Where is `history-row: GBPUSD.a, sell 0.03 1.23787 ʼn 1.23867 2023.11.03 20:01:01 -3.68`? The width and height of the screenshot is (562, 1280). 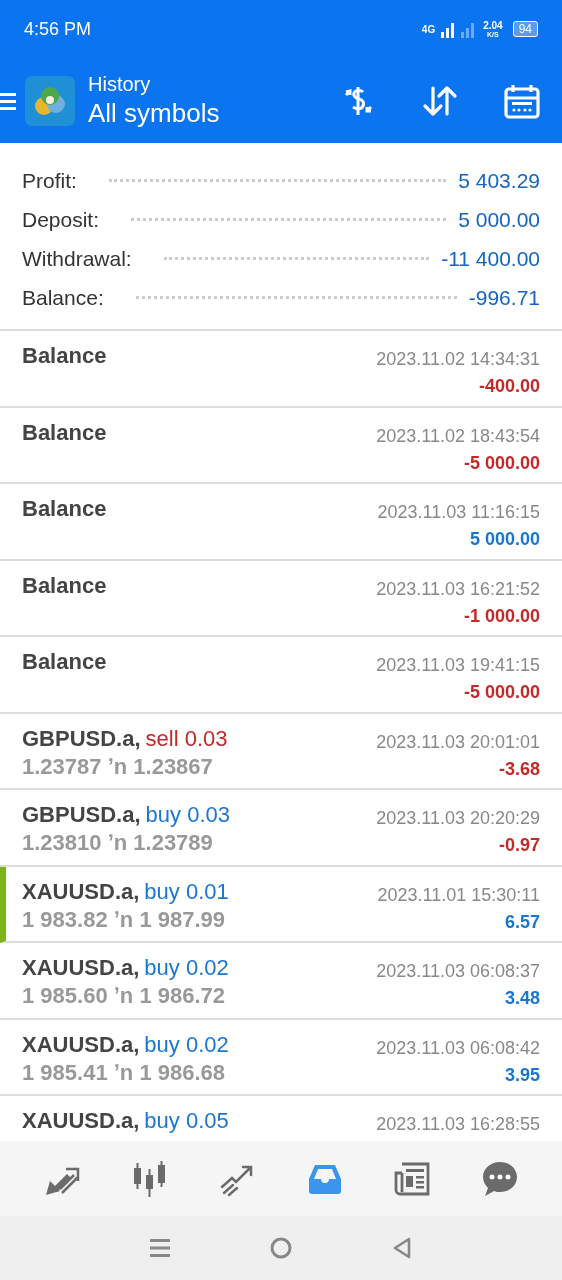
history-row: GBPUSD.a, sell 0.03 1.23787 ʼn 1.23867 2023.11.03 20:01:01 -3.68 is located at coordinates (281, 751).